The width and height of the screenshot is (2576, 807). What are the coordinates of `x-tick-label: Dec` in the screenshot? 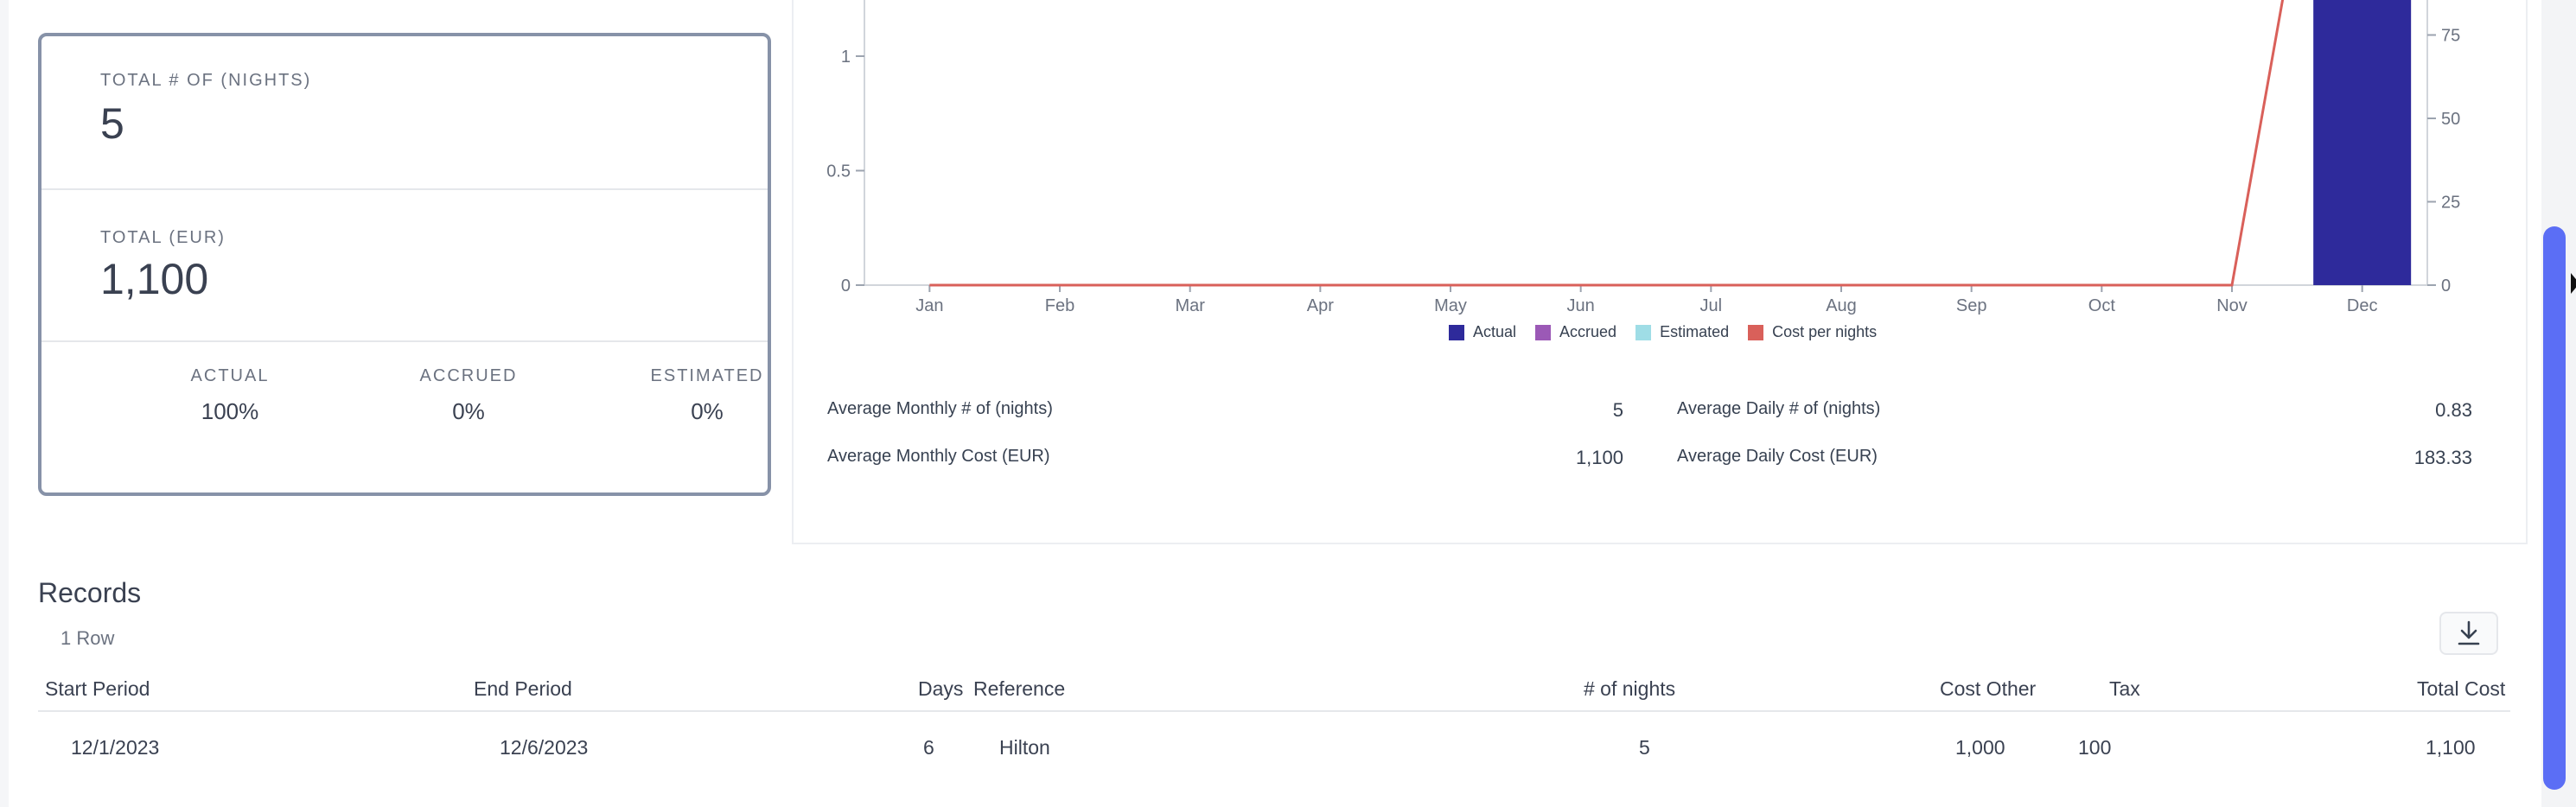 It's located at (2362, 305).